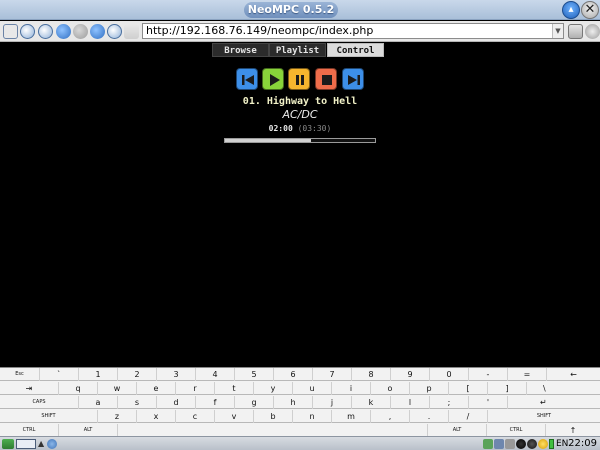  What do you see at coordinates (521, 444) in the screenshot?
I see `info-icon` at bounding box center [521, 444].